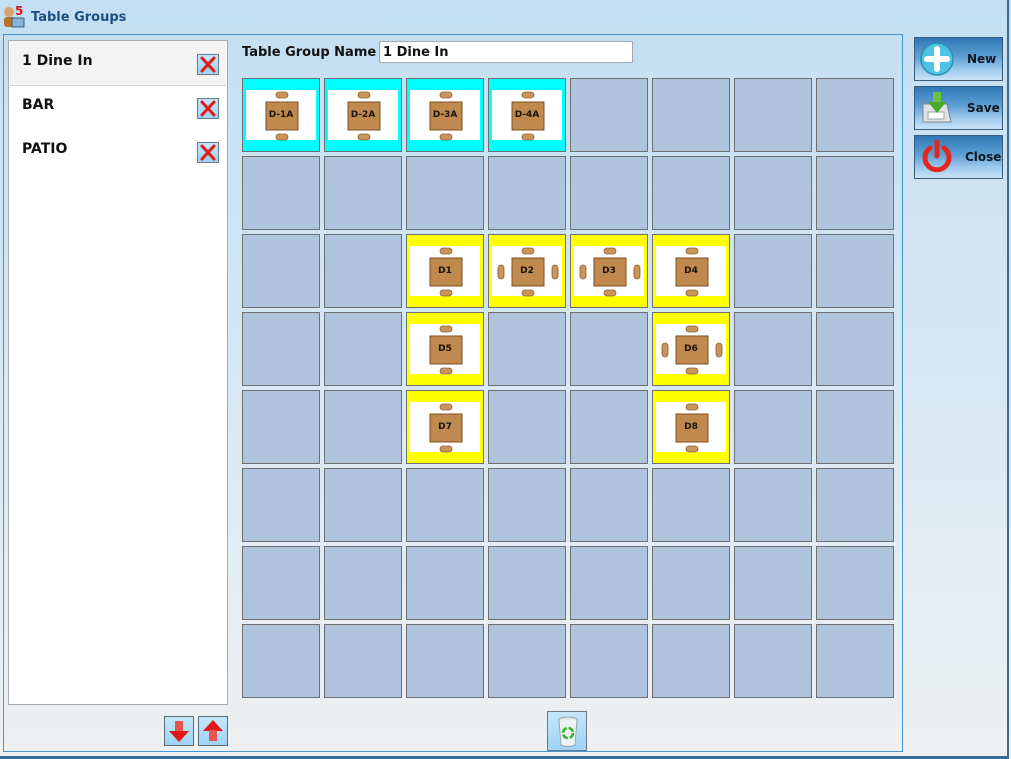  What do you see at coordinates (445, 115) in the screenshot?
I see `table-cell: D-3A` at bounding box center [445, 115].